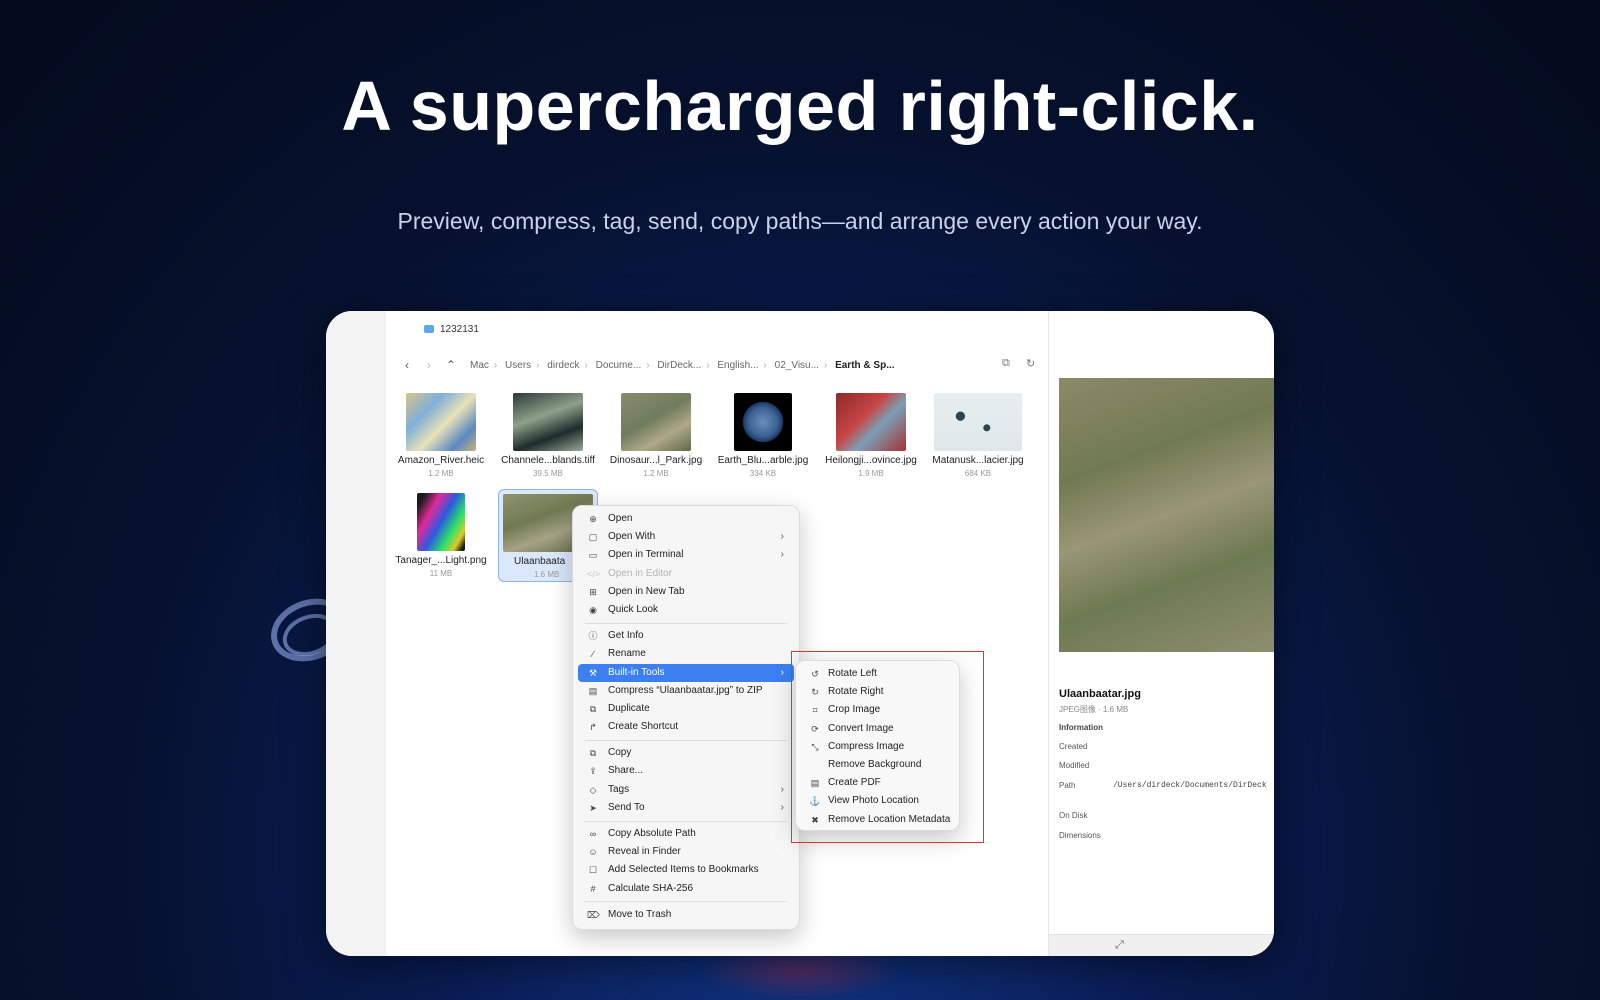  I want to click on share-icon: ⇪, so click(593, 771).